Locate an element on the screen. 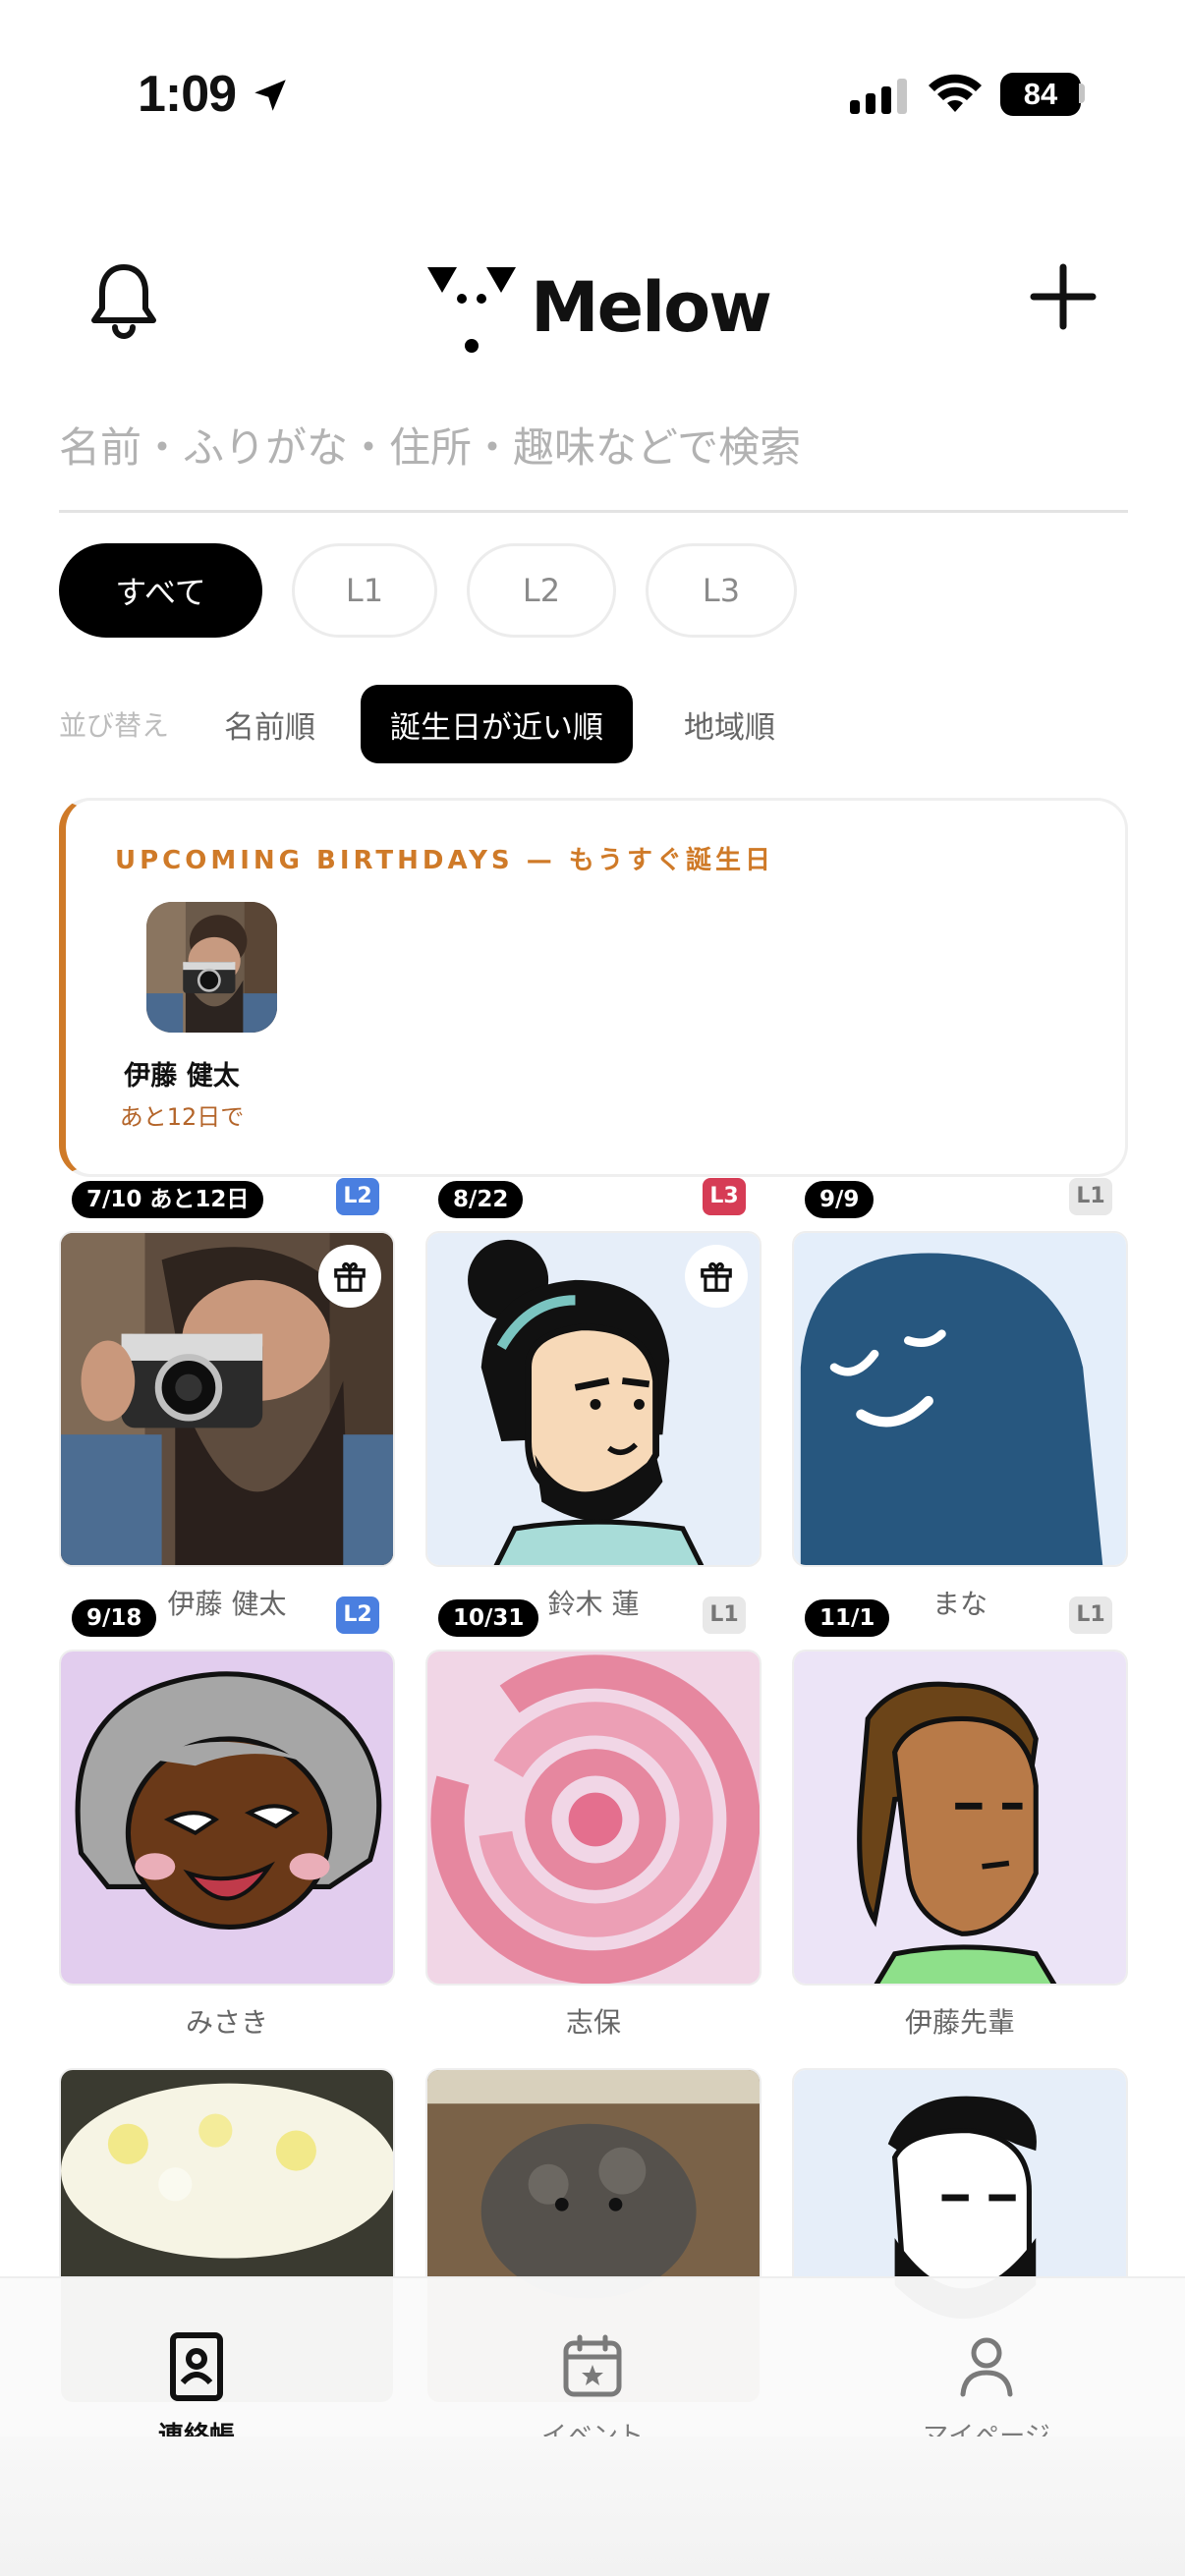 This screenshot has height=2576, width=1185. search-input is located at coordinates (594, 447).